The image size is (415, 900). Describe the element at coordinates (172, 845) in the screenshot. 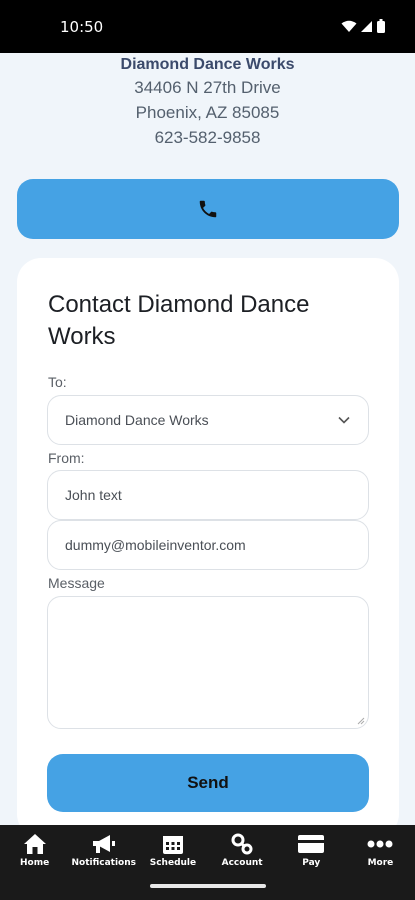

I see `calendar-icon` at that location.